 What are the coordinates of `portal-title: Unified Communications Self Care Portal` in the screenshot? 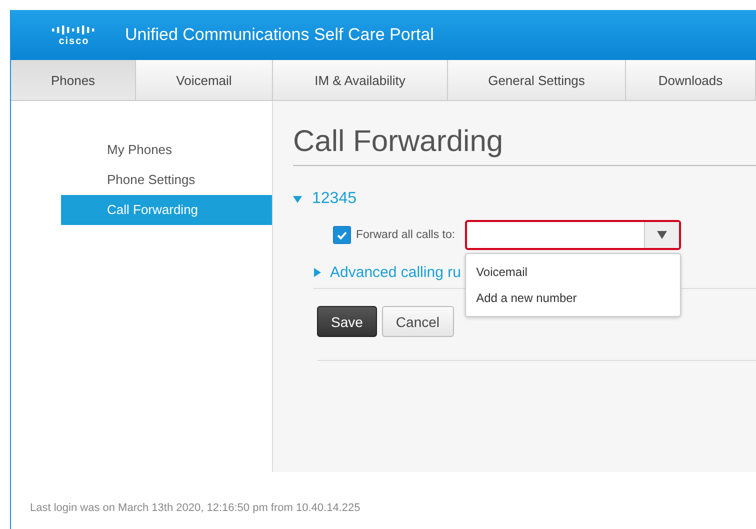 It's located at (279, 35).